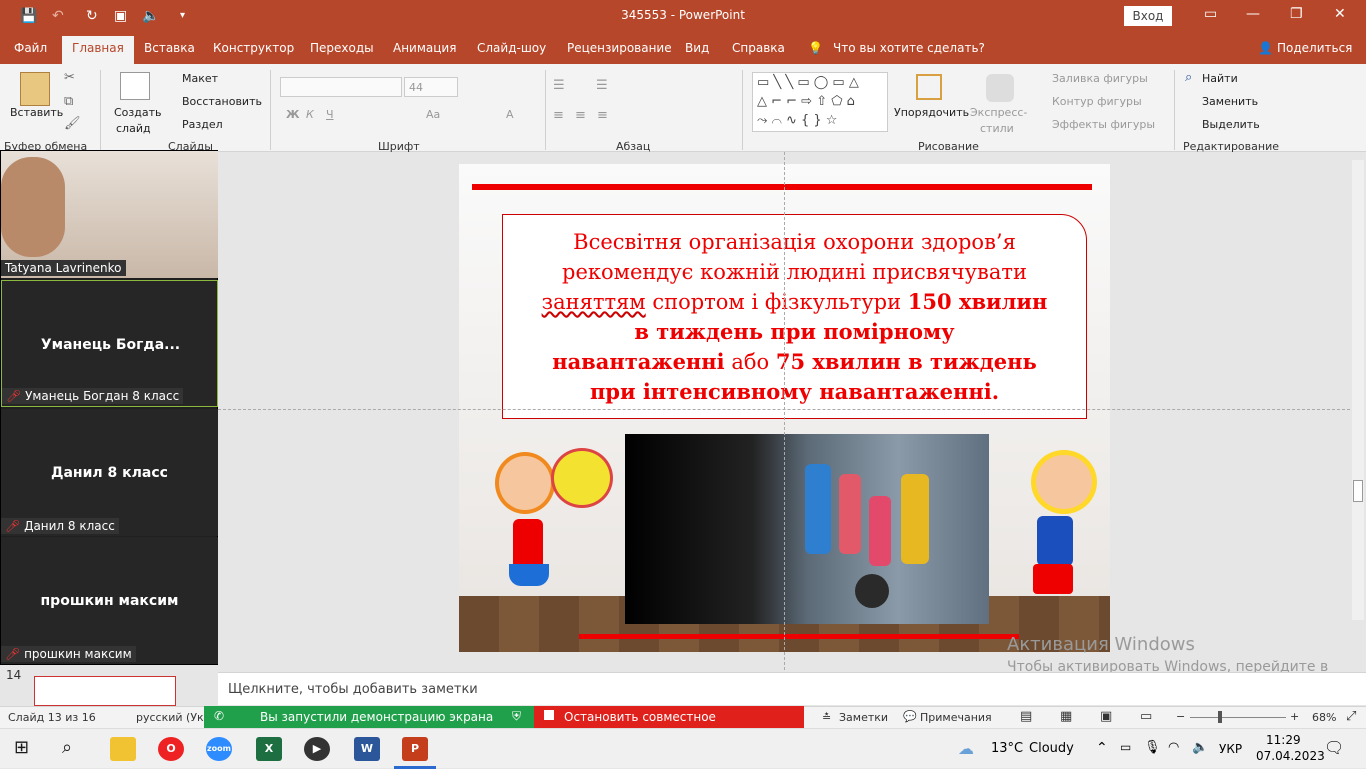 The height and width of the screenshot is (769, 1366). I want to click on cut-icon: ✂, so click(69, 77).